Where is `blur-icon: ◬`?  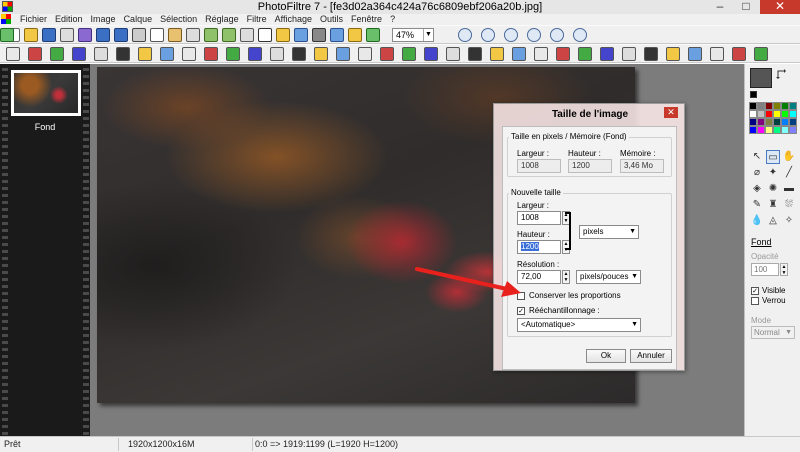
blur-icon: ◬ is located at coordinates (773, 221).